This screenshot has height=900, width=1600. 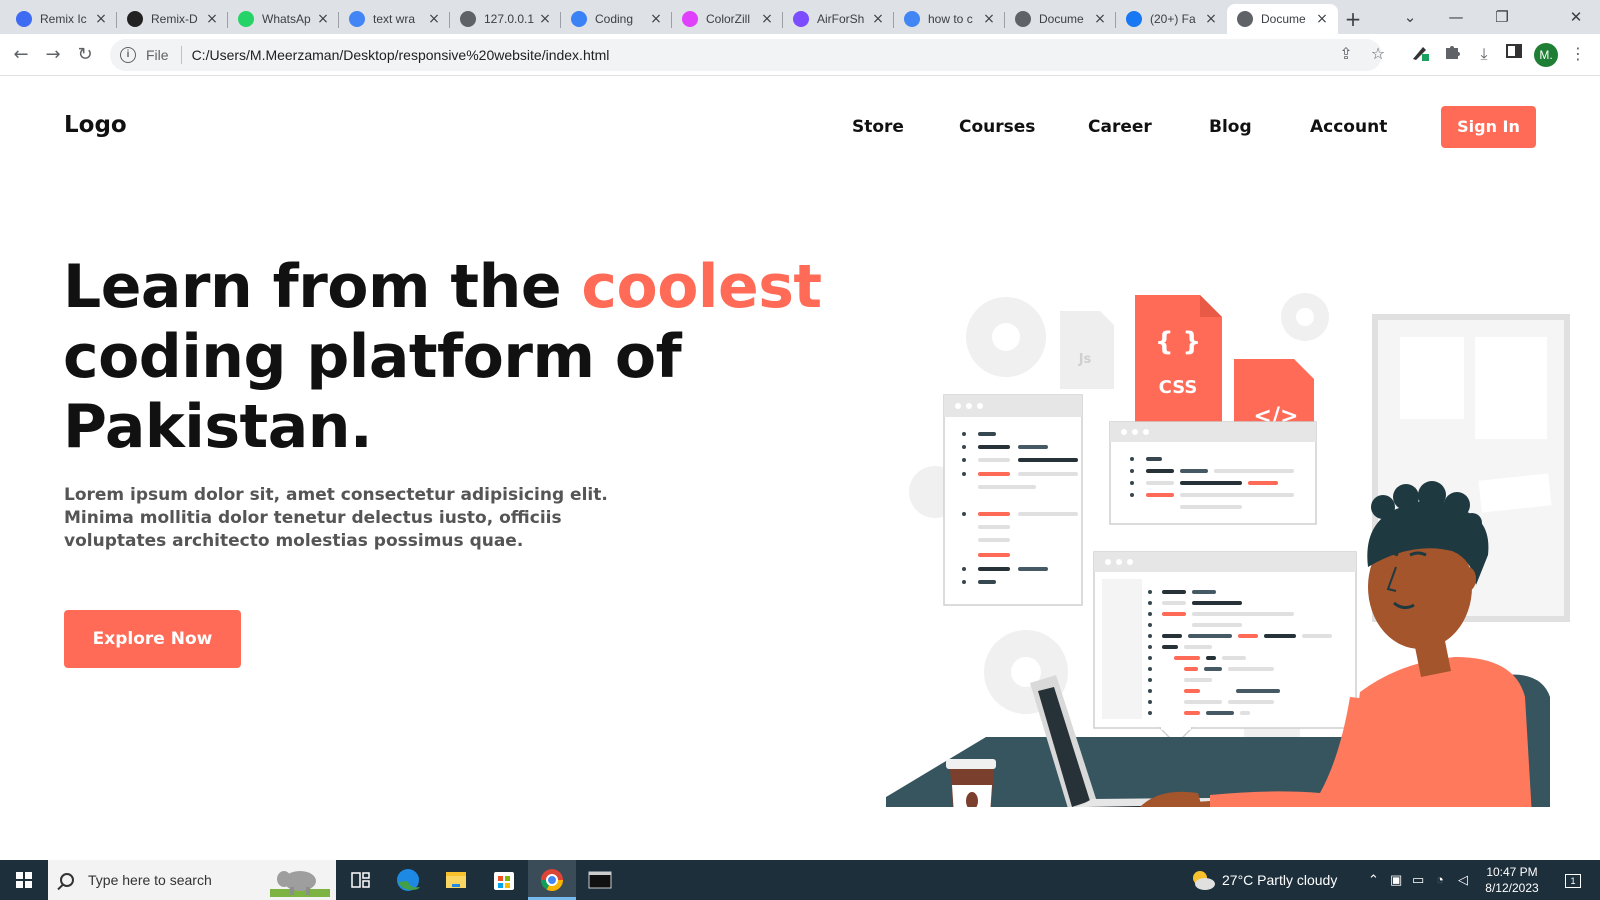 I want to click on system-clock: 10:47 PM 8/12/2023, so click(x=1512, y=880).